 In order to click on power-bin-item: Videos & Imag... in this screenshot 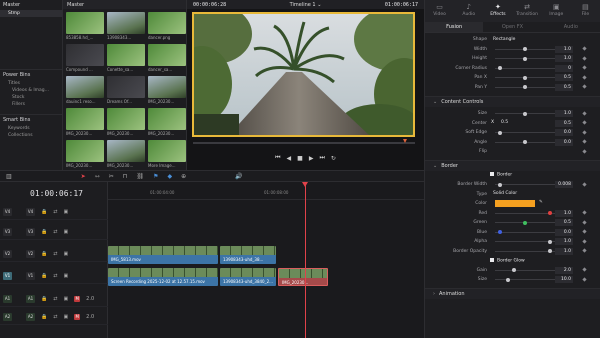, I will do `click(31, 90)`.